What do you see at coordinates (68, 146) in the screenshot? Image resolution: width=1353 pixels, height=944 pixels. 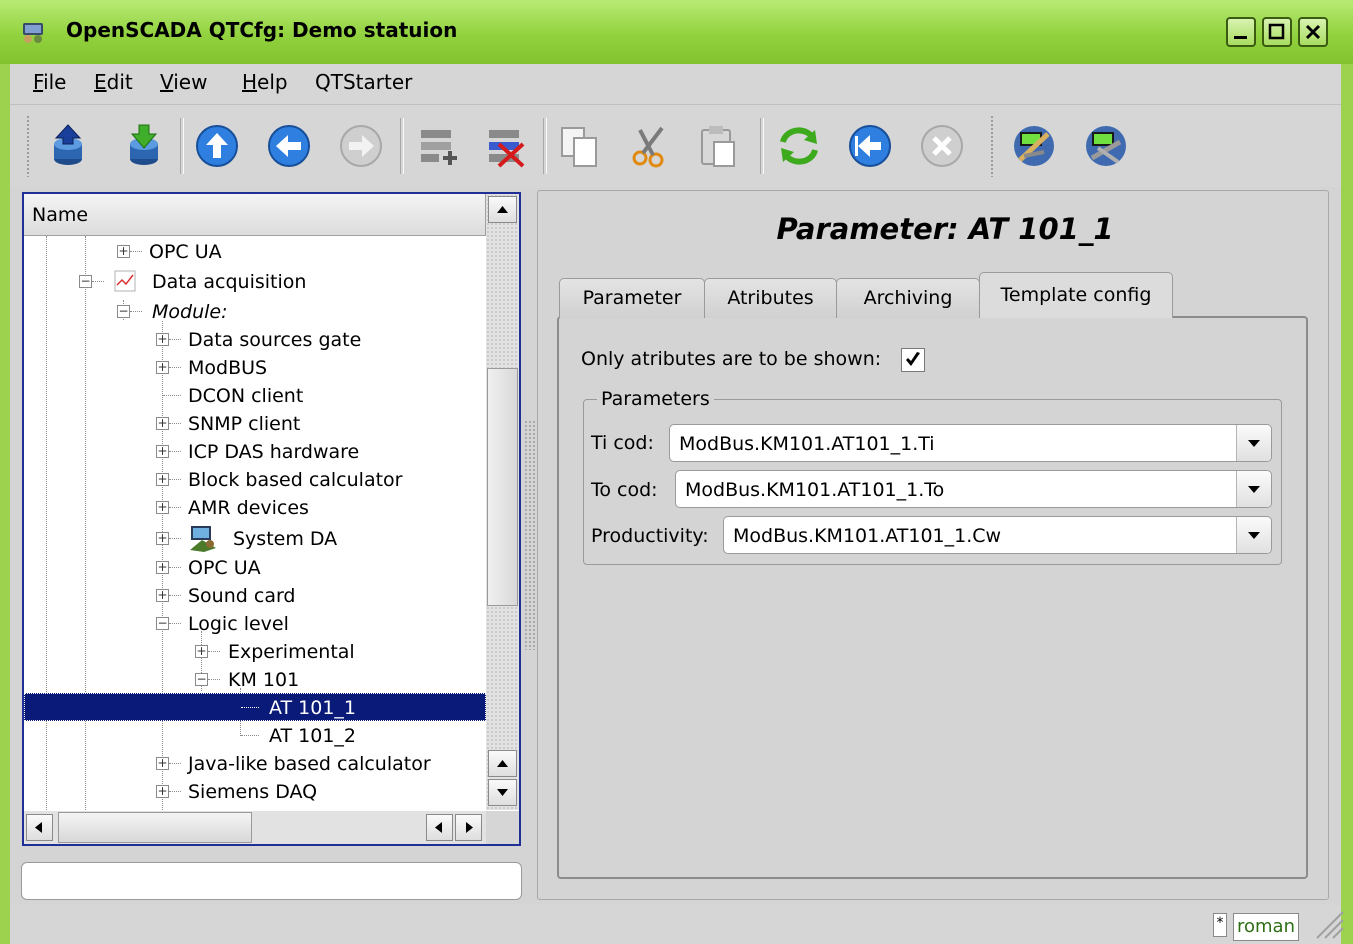 I see `db-load-icon` at bounding box center [68, 146].